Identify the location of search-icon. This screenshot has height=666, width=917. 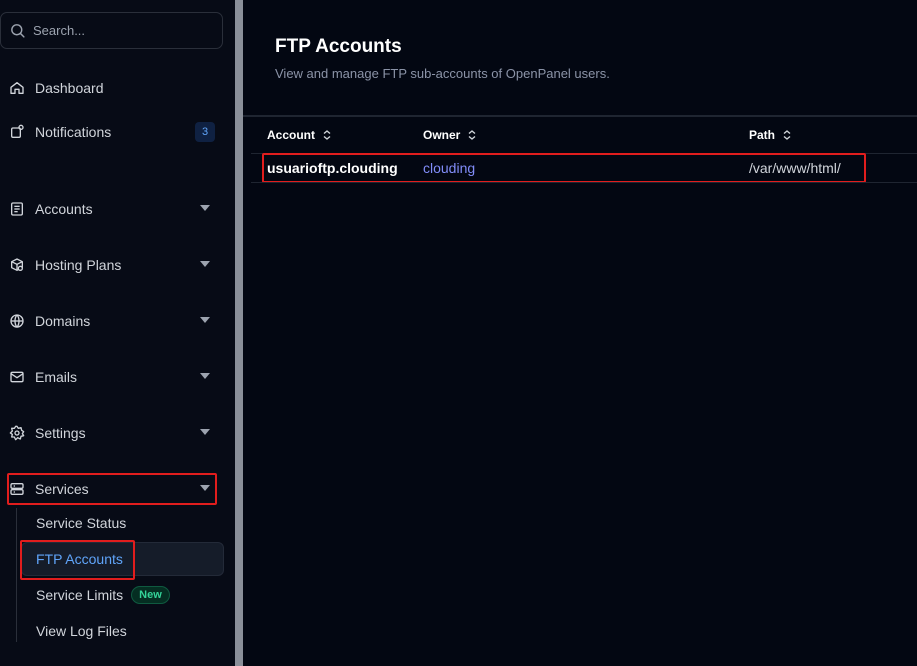
(18, 31).